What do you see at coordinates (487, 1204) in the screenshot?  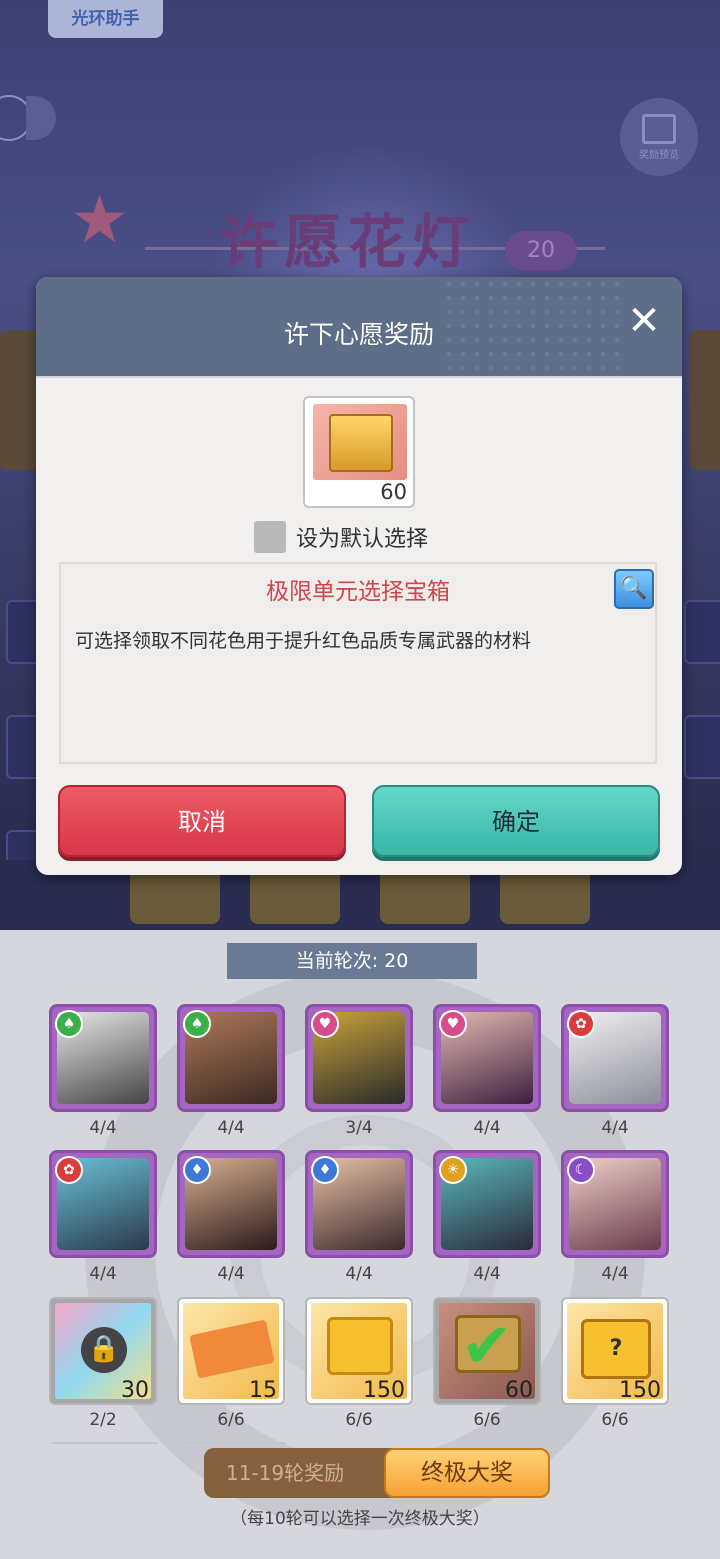 I see `hero-card: ☀` at bounding box center [487, 1204].